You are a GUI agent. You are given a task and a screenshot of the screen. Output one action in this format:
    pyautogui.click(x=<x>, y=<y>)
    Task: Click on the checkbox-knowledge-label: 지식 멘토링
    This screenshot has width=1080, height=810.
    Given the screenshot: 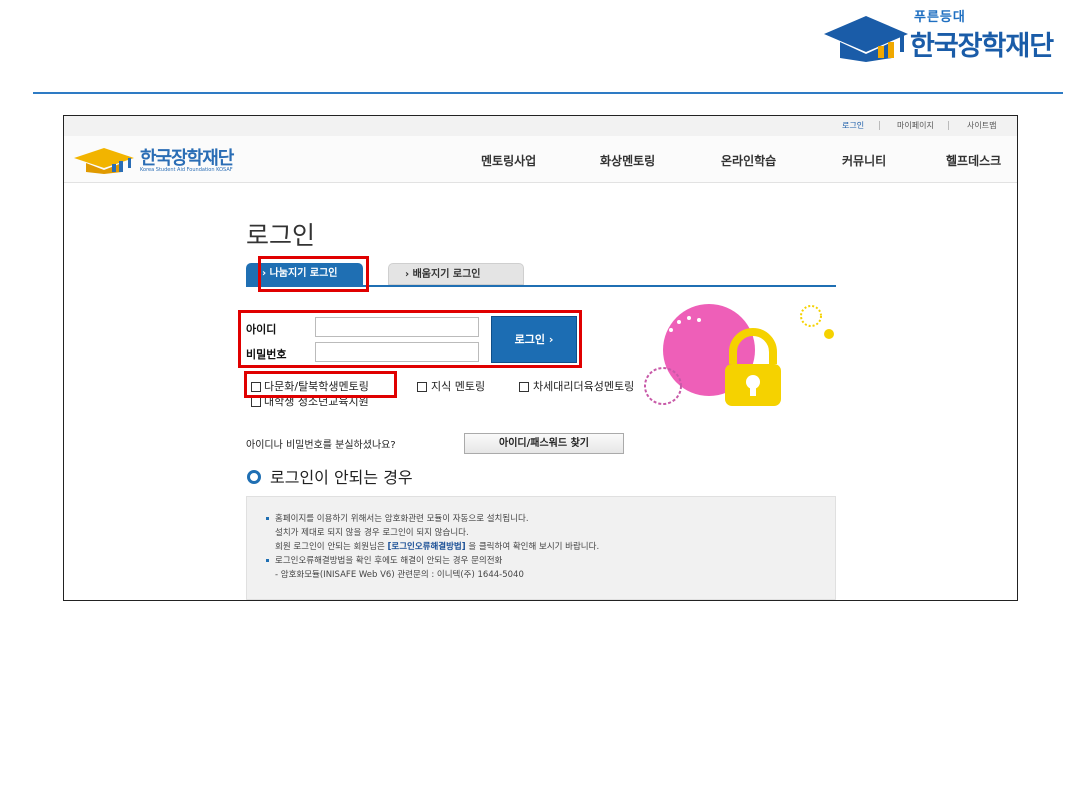 What is the action you would take?
    pyautogui.click(x=458, y=386)
    